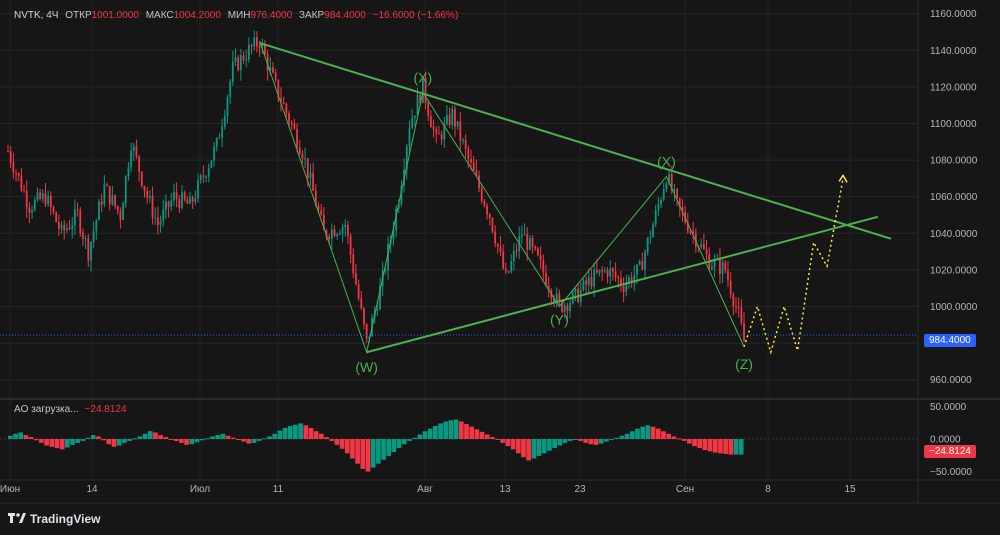 This screenshot has height=535, width=1000. What do you see at coordinates (953, 87) in the screenshot?
I see `price-tick-label: 1120.0000` at bounding box center [953, 87].